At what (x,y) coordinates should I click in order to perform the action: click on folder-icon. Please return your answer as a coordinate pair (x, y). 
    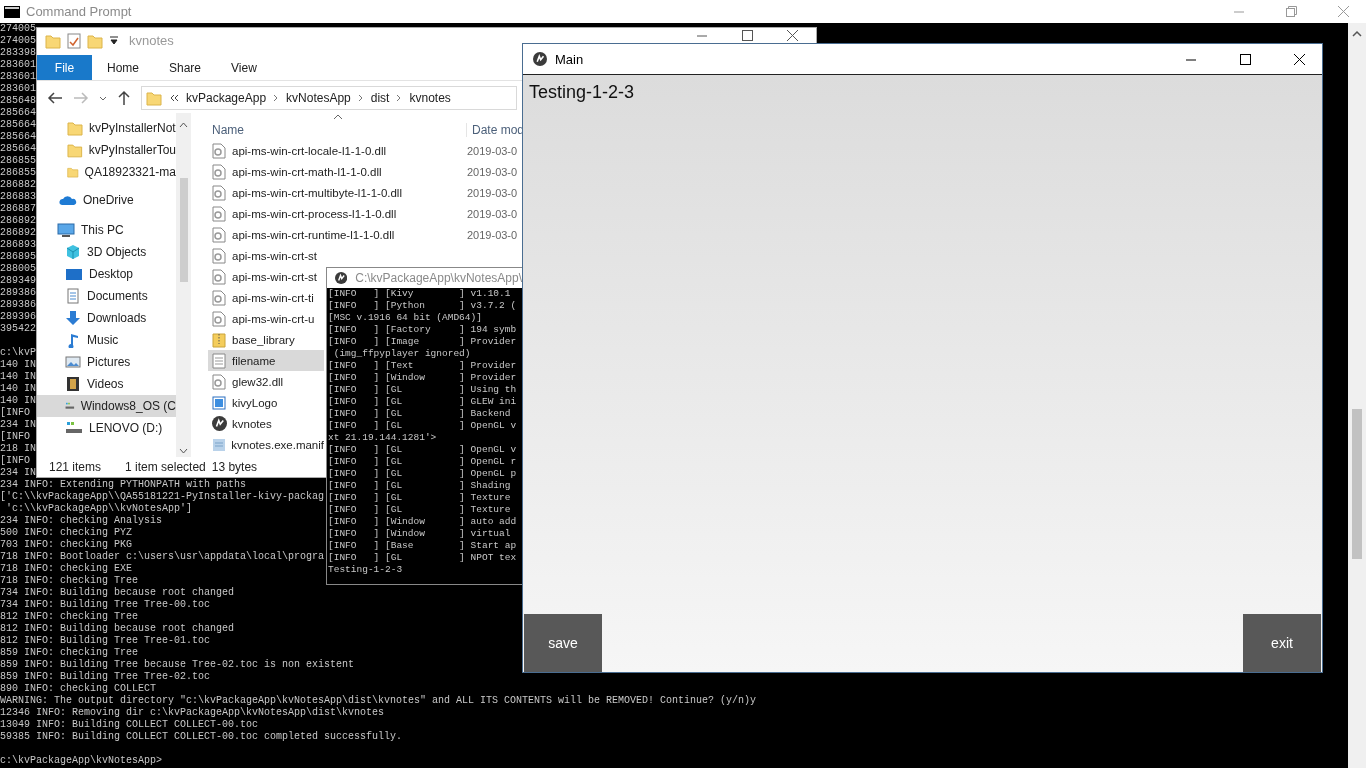
    Looking at the image, I should click on (75, 150).